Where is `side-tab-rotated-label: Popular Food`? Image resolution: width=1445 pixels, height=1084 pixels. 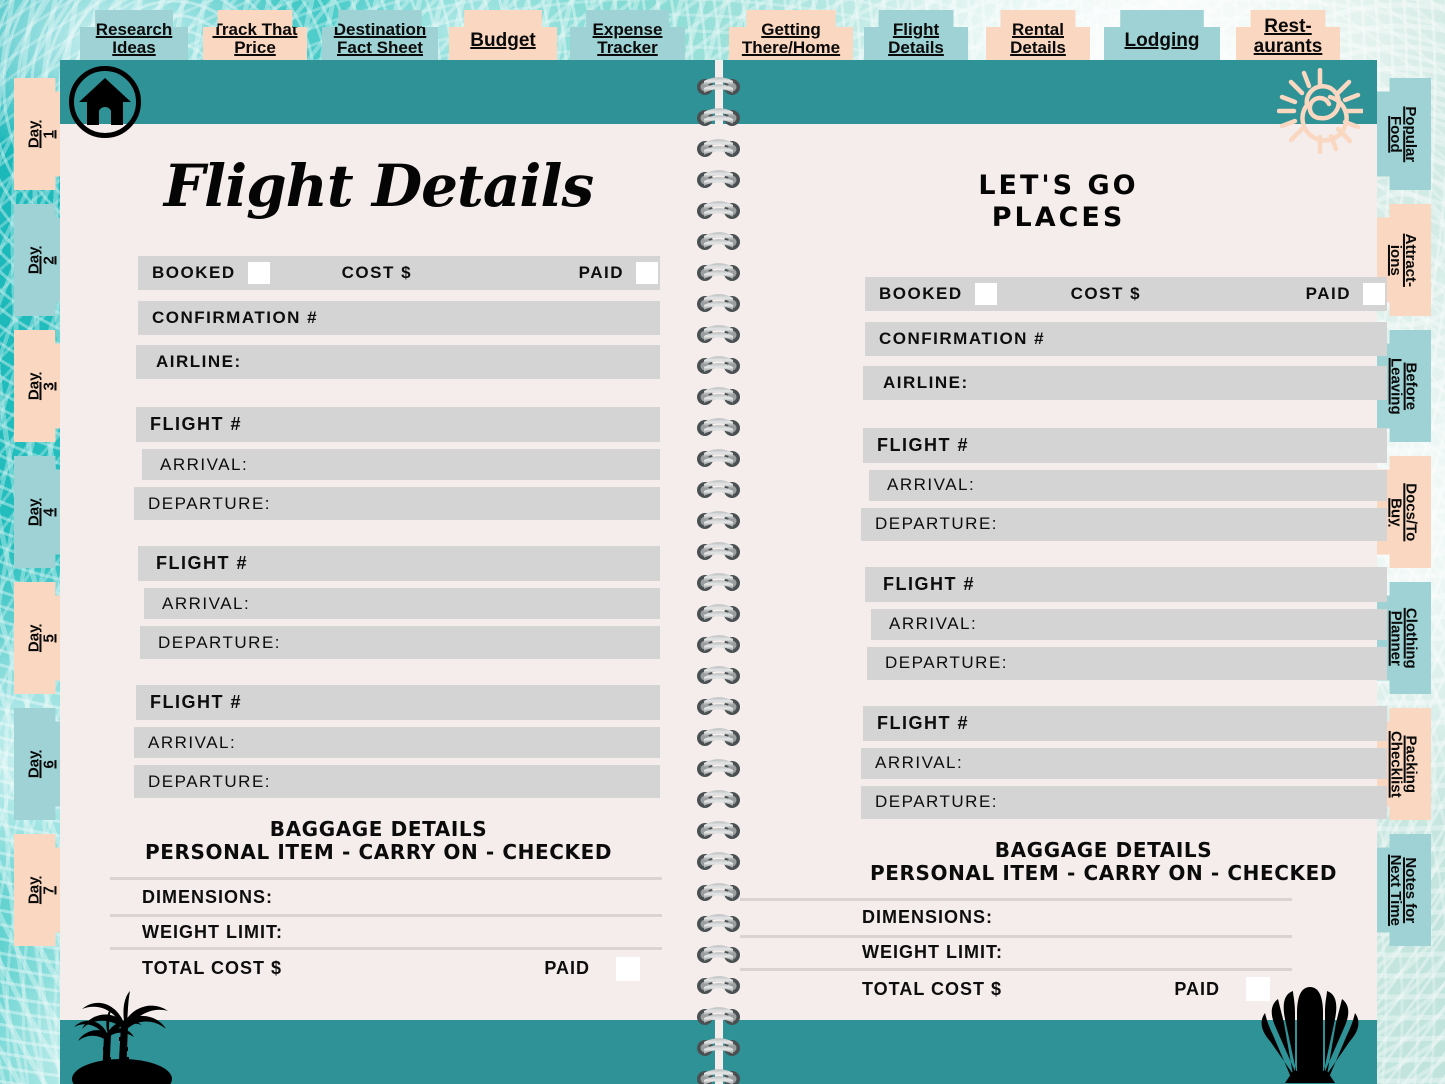 side-tab-rotated-label: Popular Food is located at coordinates (1403, 134).